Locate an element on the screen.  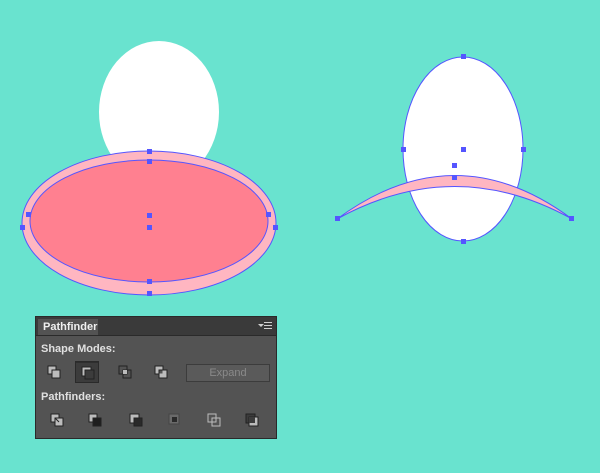
divide-button is located at coordinates (57, 420).